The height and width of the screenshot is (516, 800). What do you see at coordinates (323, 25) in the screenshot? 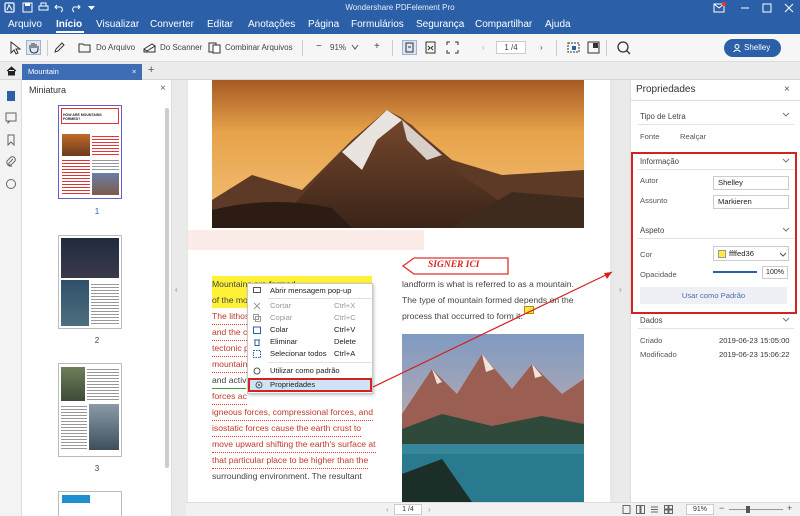
I see `menu-pagina: Página` at bounding box center [323, 25].